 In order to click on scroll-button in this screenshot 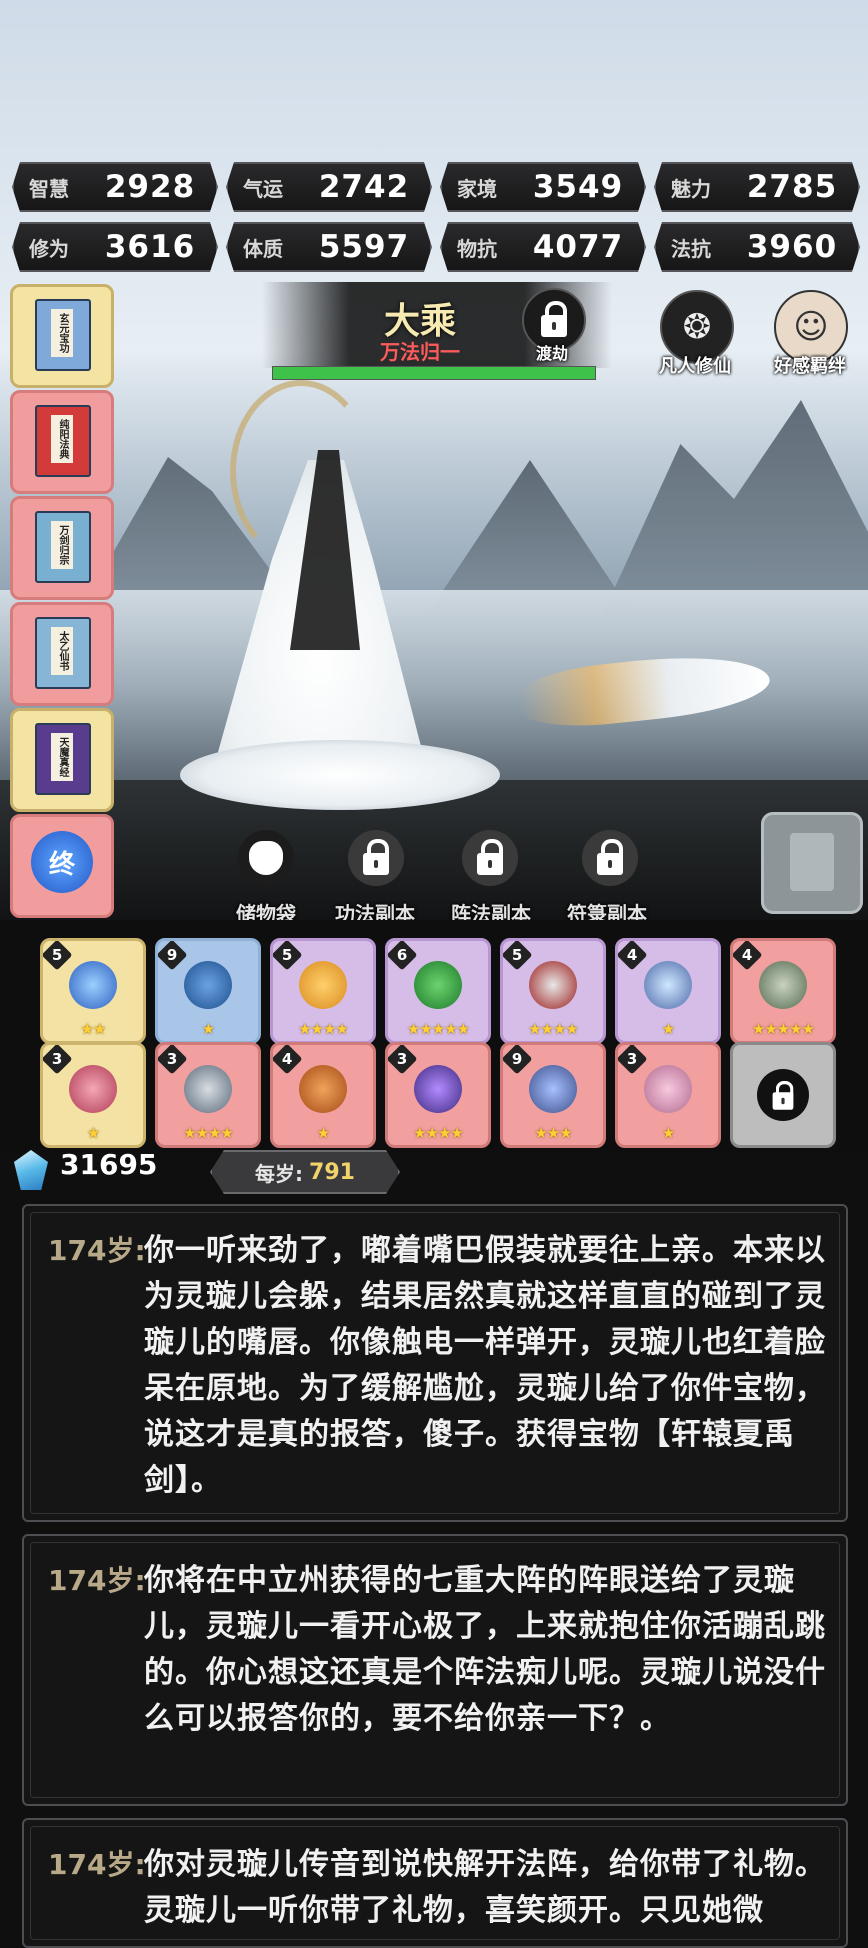, I will do `click(812, 863)`.